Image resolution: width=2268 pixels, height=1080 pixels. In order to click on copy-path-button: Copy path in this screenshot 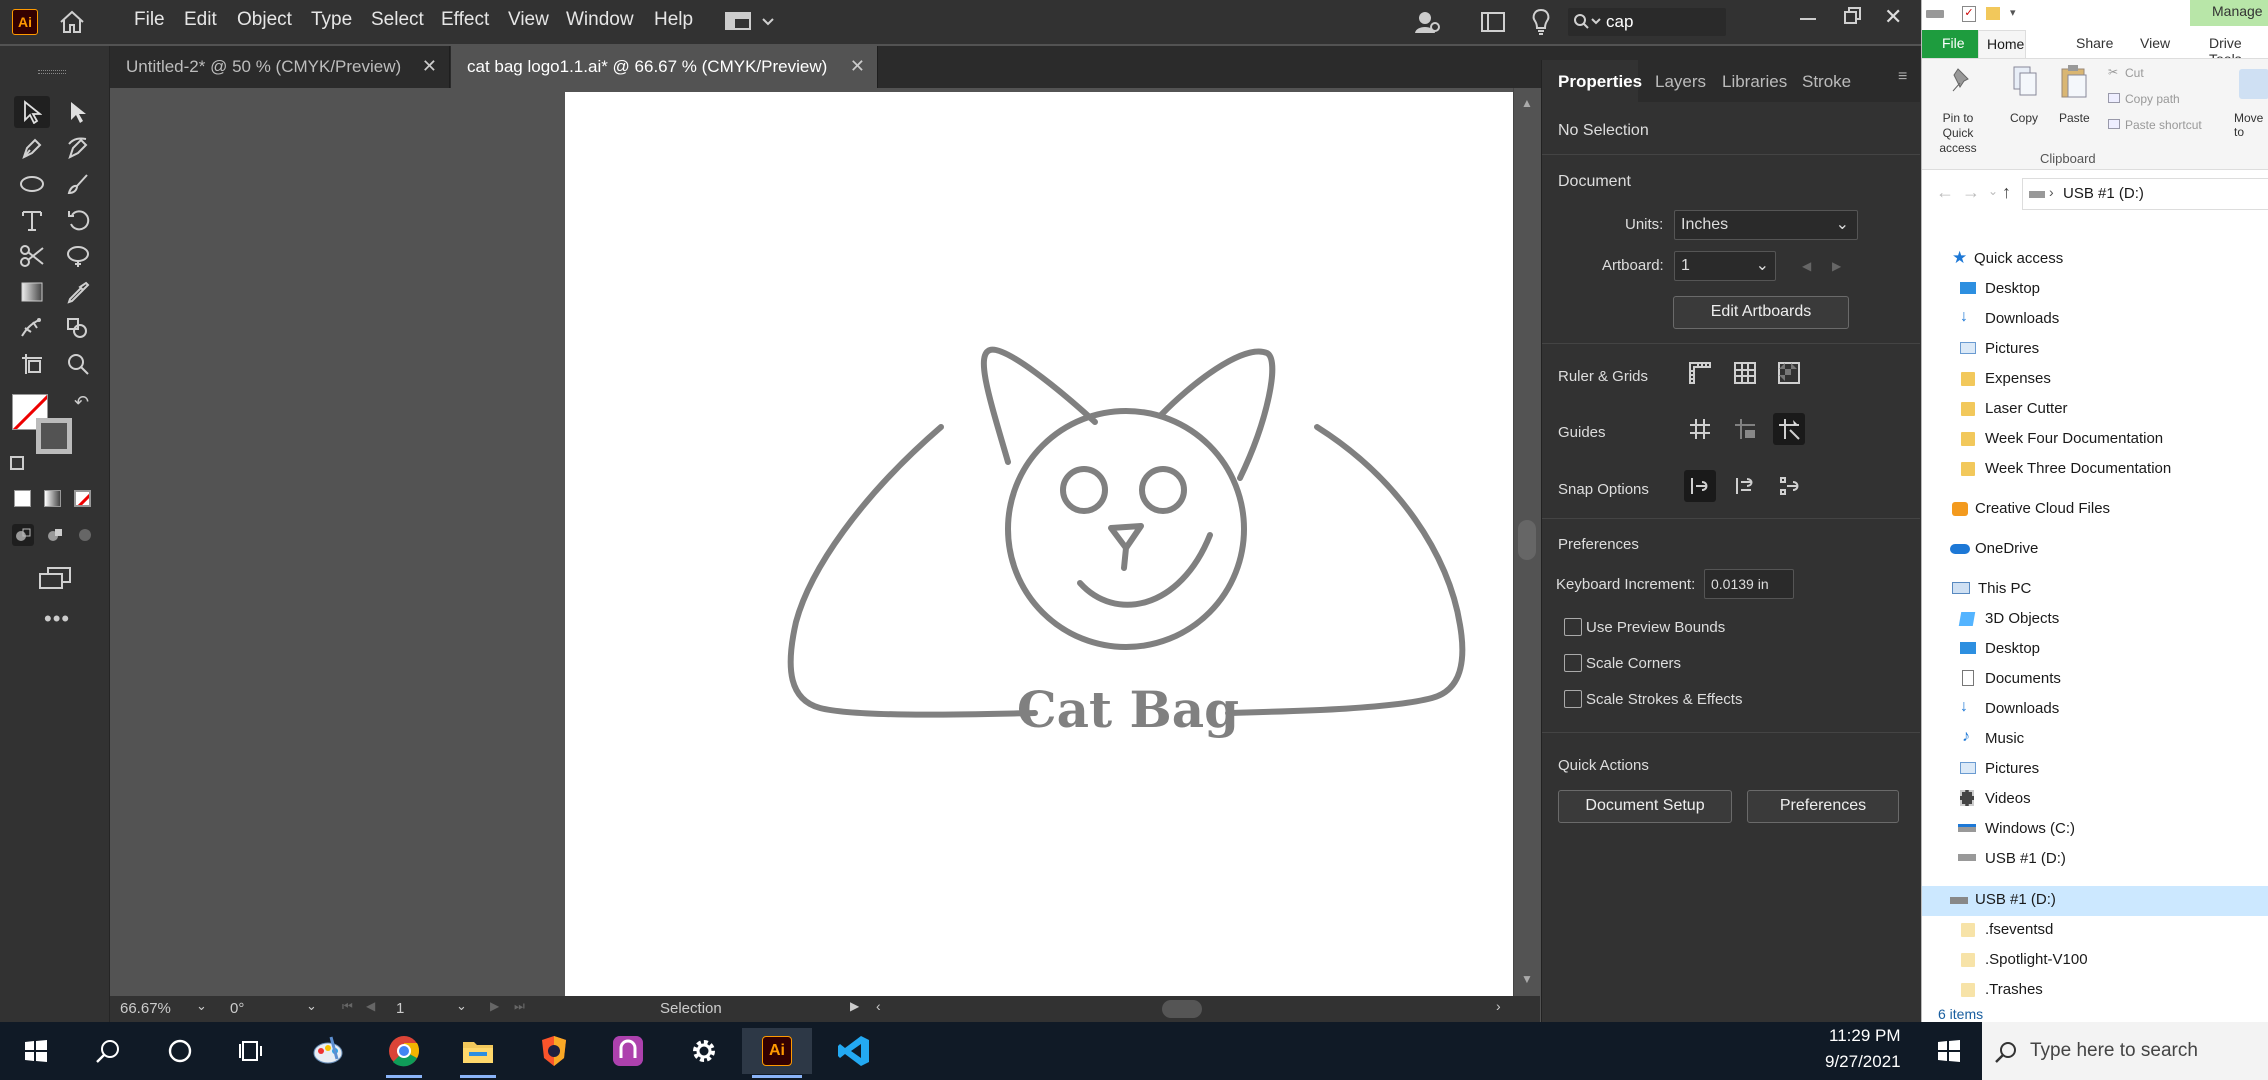, I will do `click(2152, 99)`.